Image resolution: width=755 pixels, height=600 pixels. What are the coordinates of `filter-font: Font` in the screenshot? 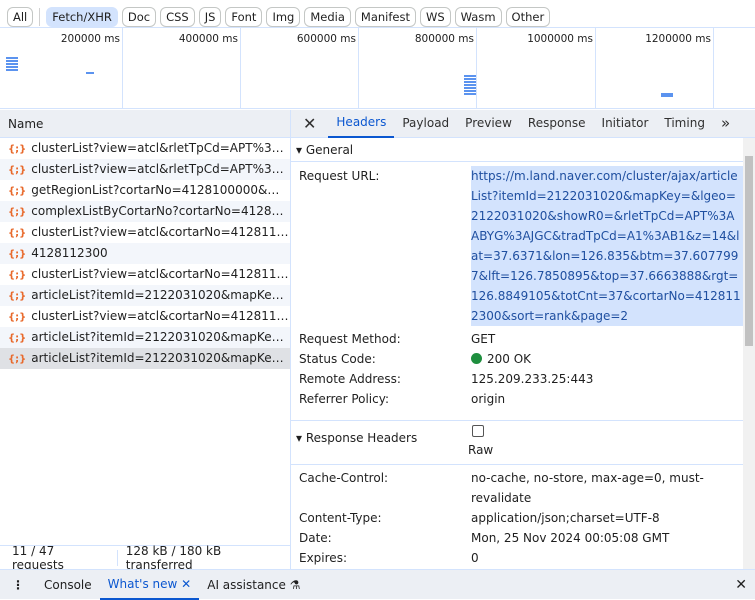 It's located at (244, 17).